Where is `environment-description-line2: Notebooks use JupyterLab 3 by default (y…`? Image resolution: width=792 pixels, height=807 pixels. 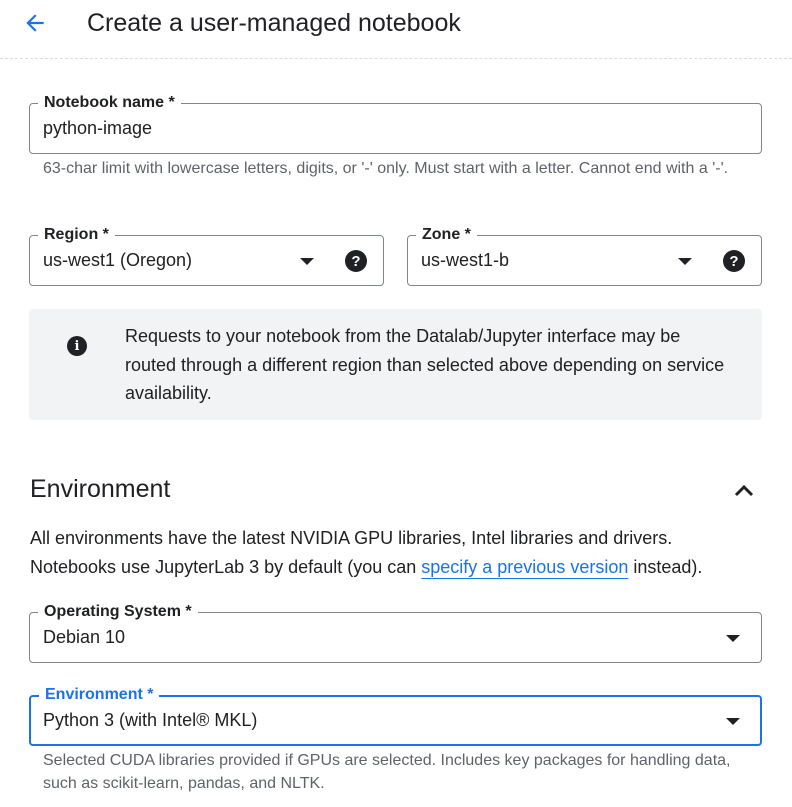
environment-description-line2: Notebooks use JupyterLab 3 by default (y… is located at coordinates (366, 566).